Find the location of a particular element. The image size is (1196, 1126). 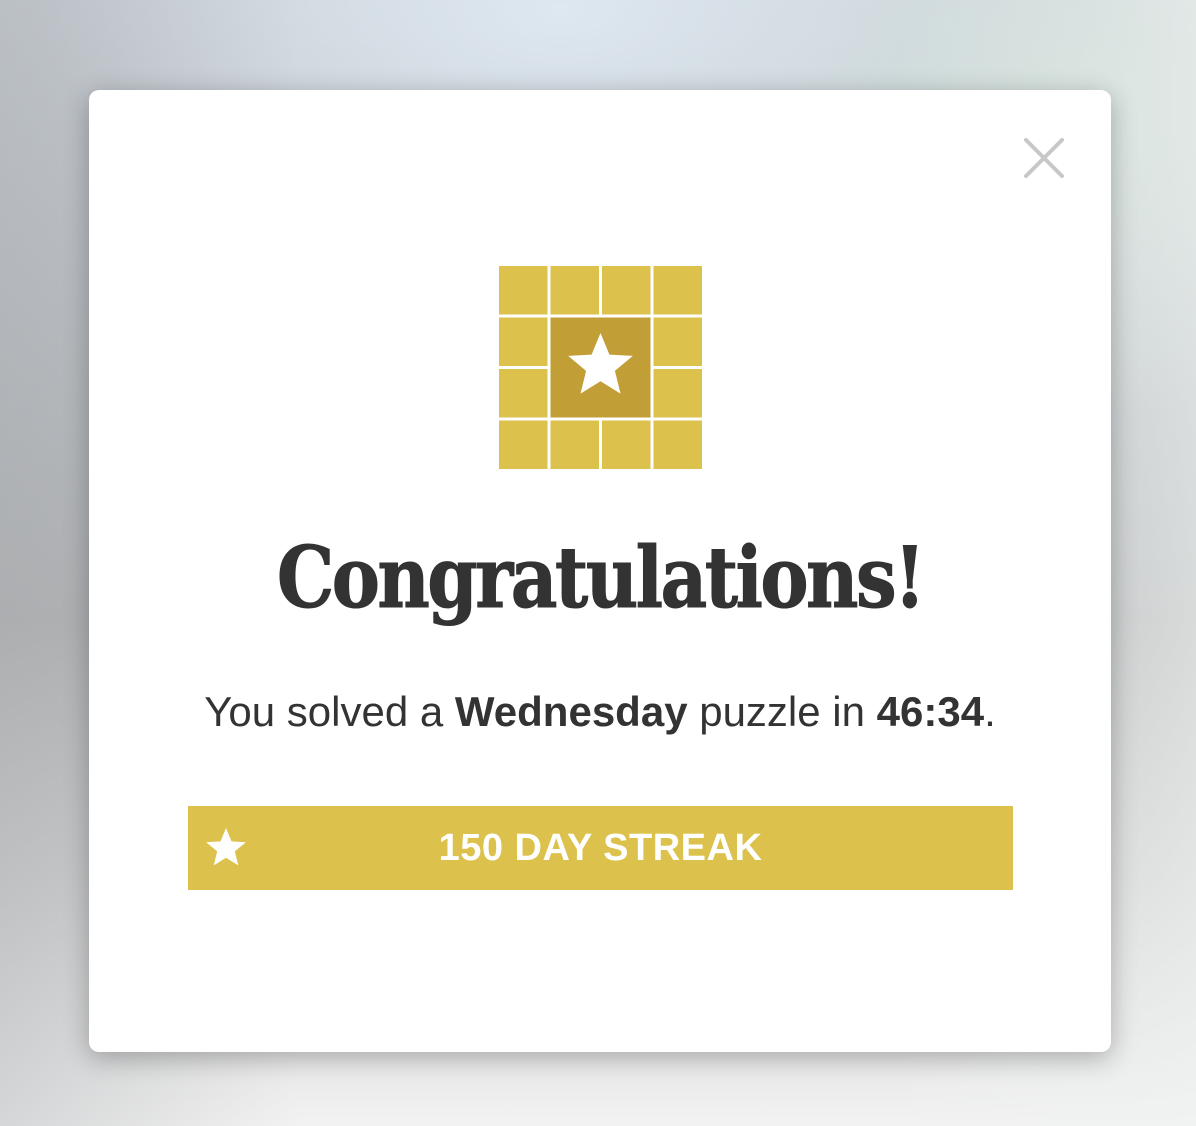

solve-summary: You solved a Wednesday puzzle in 46:34. is located at coordinates (600, 712).